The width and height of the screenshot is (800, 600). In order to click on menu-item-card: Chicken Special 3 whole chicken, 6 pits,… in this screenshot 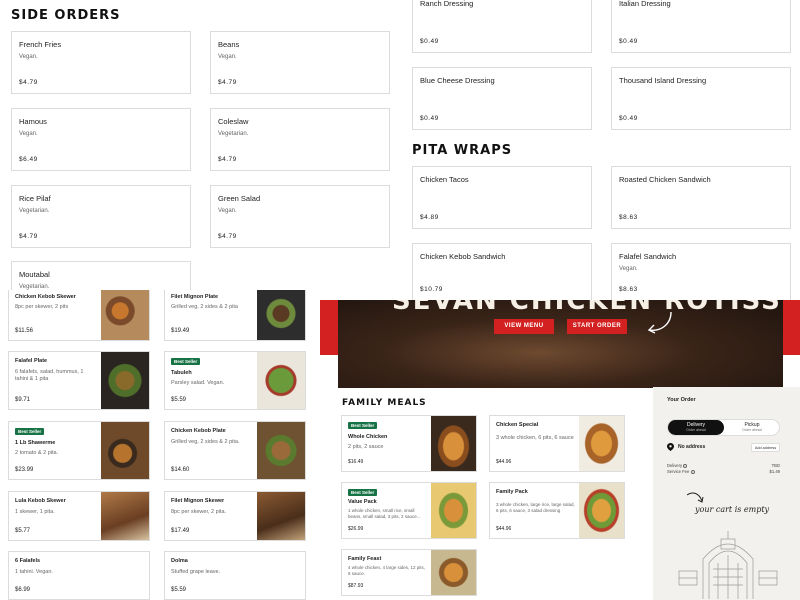, I will do `click(557, 443)`.